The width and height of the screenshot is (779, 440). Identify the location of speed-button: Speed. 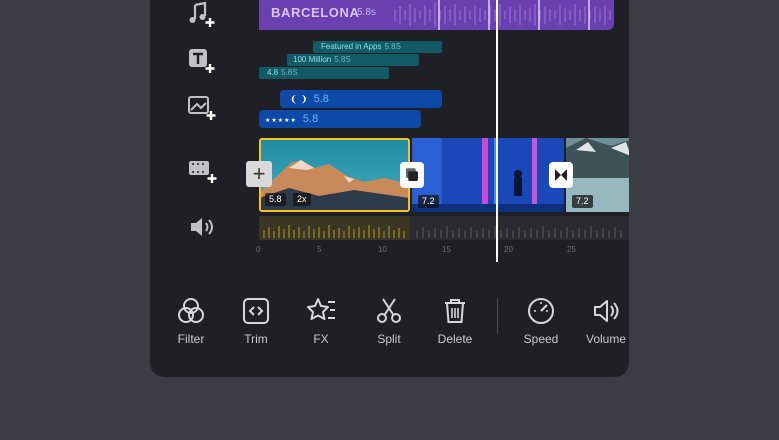
(541, 317).